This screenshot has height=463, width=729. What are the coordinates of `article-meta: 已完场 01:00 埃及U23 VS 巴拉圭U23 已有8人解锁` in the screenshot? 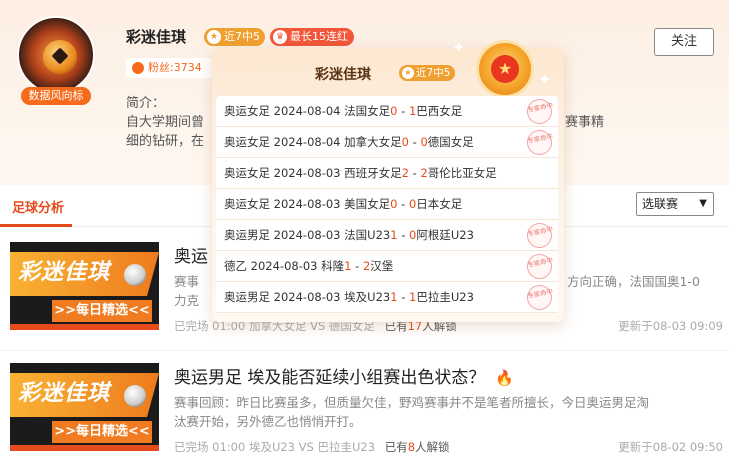 It's located at (312, 447).